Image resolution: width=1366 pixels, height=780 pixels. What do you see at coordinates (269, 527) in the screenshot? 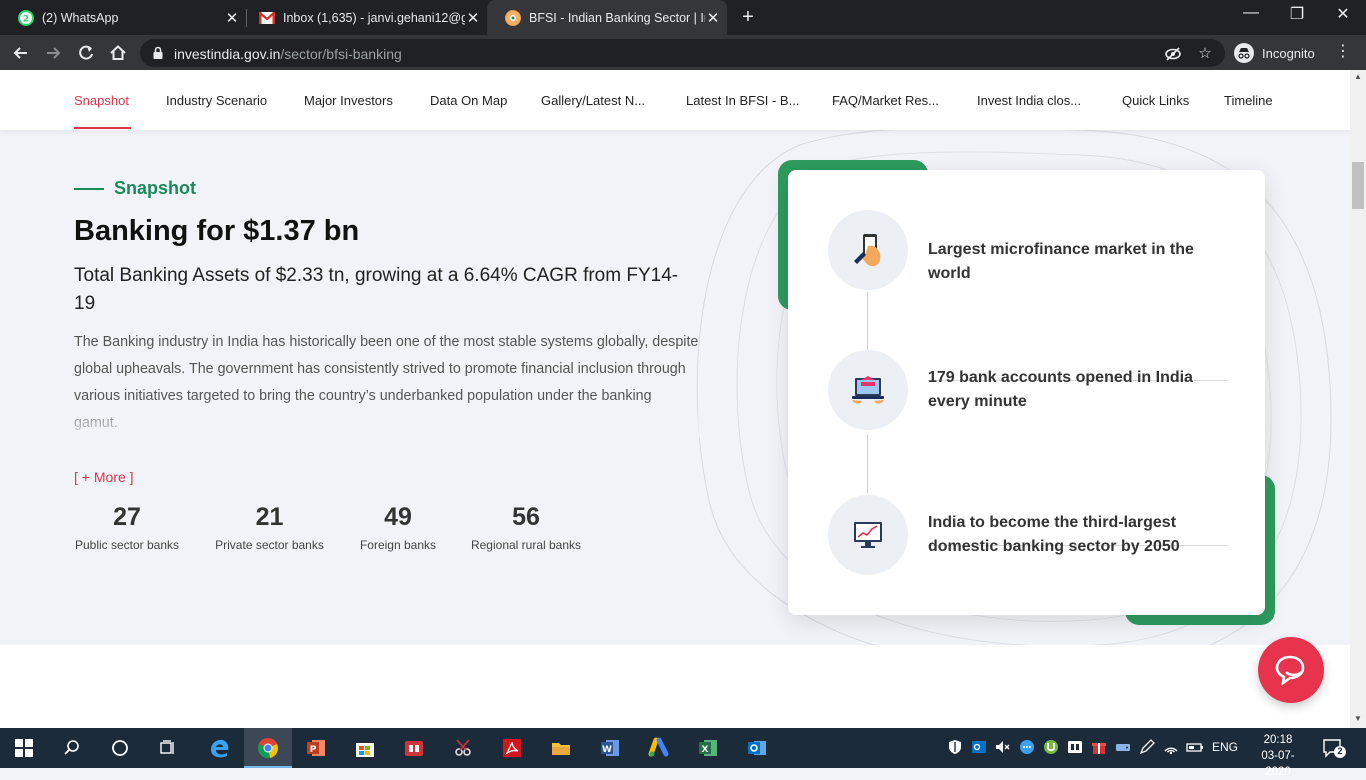
I see `stat-private-sector-banks: 21 Private sector banks` at bounding box center [269, 527].